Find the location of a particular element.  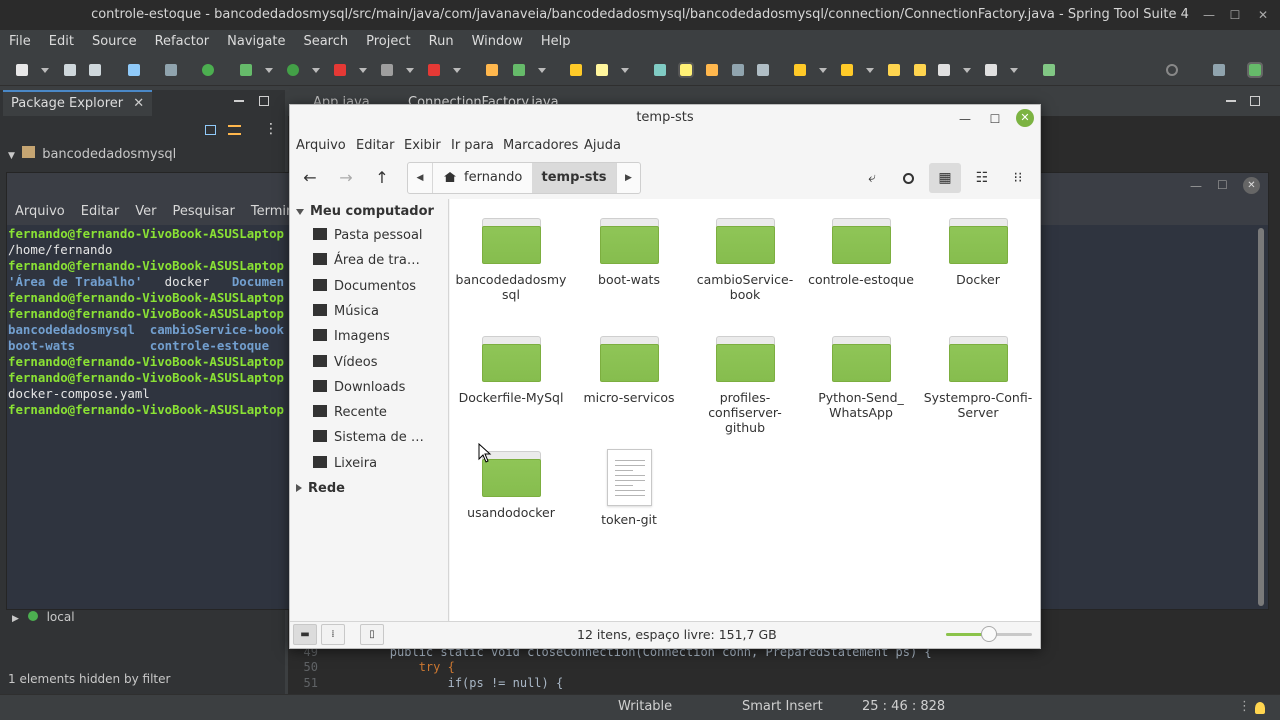

terminal-menu-ver: Ver is located at coordinates (145, 212).